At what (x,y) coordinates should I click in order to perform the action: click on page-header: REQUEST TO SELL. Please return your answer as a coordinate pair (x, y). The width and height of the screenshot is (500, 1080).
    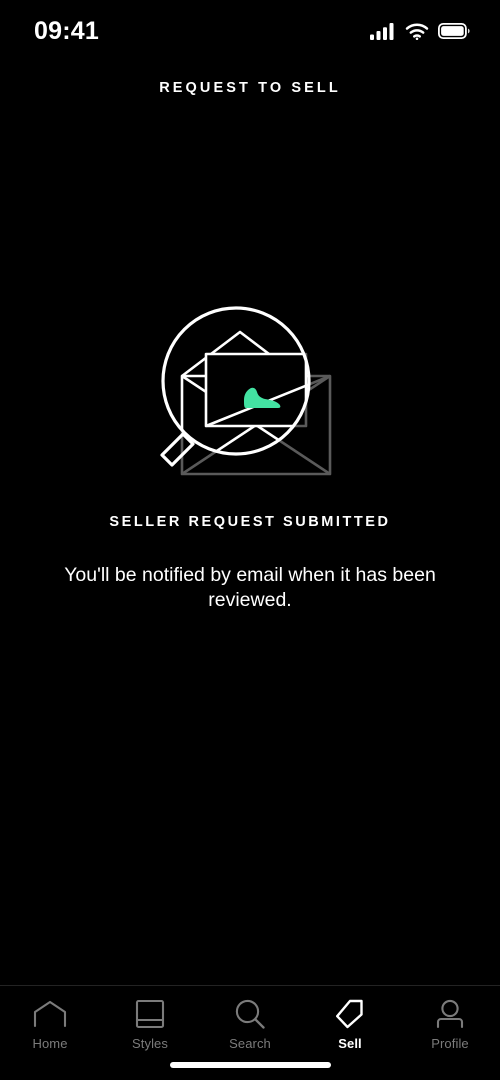
    Looking at the image, I should click on (250, 83).